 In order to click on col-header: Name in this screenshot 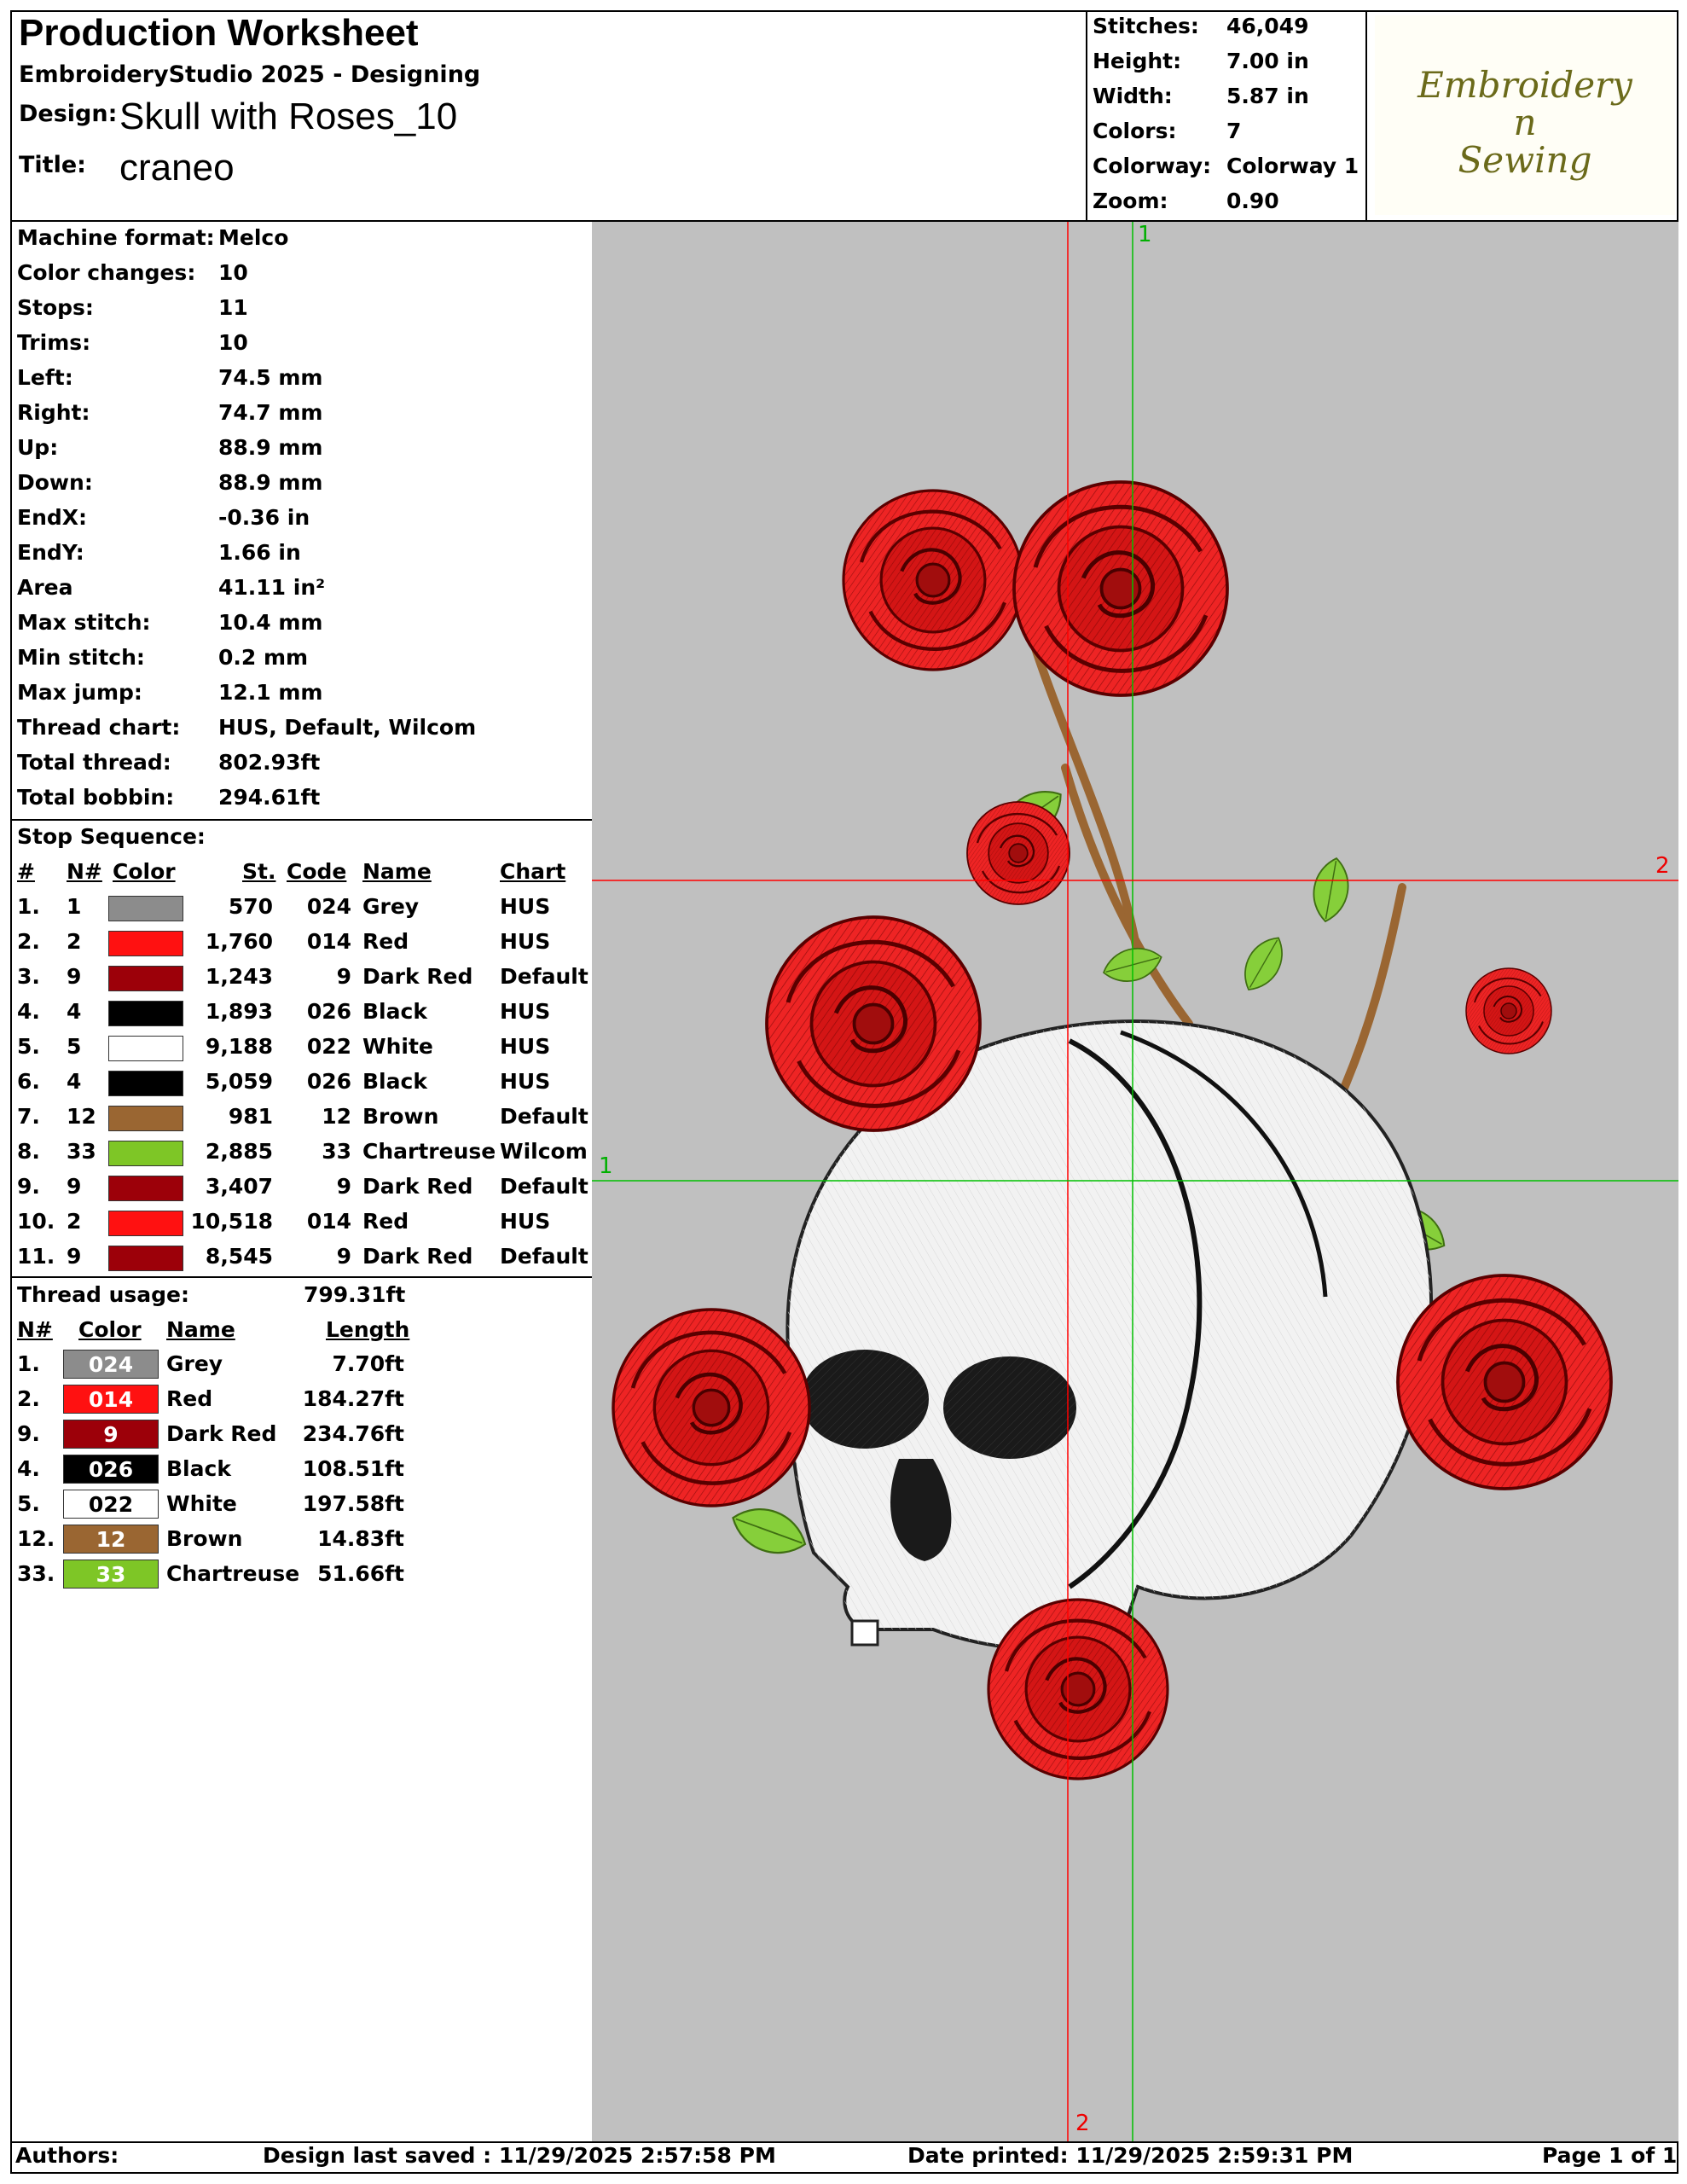, I will do `click(397, 871)`.